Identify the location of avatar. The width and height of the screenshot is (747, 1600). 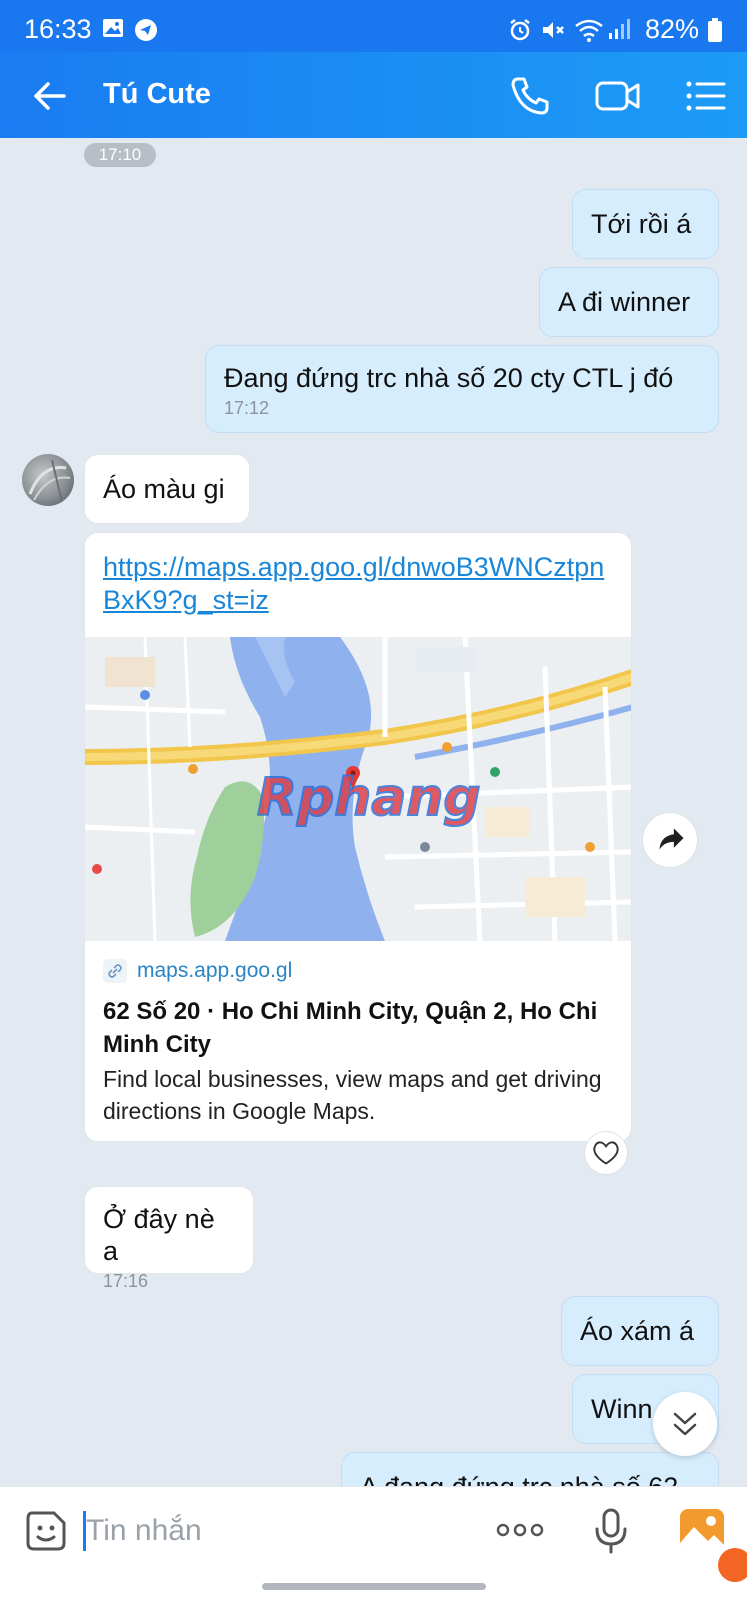
(48, 480).